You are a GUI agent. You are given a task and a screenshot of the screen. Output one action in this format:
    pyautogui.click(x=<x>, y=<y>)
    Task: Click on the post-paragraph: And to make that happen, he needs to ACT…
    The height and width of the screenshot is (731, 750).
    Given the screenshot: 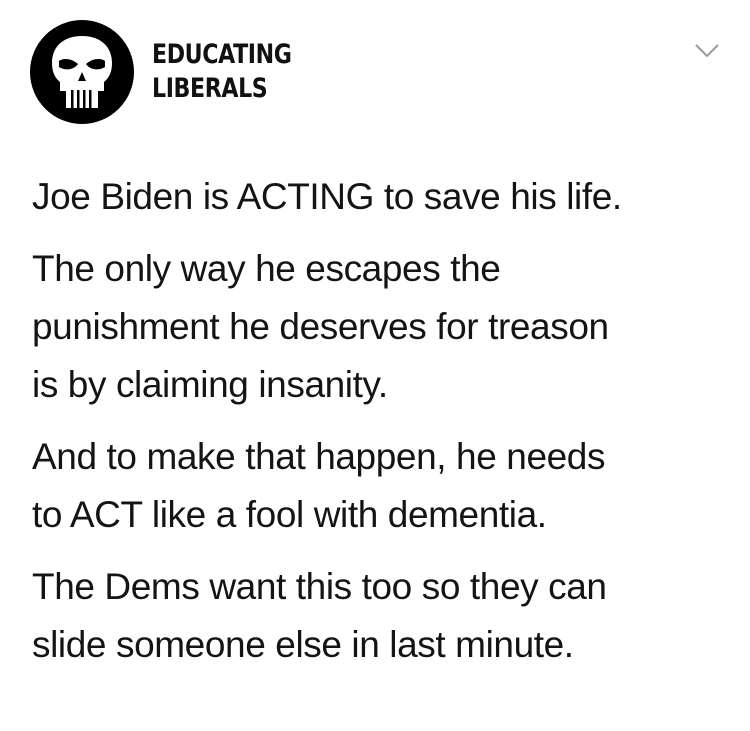 What is the action you would take?
    pyautogui.click(x=382, y=486)
    